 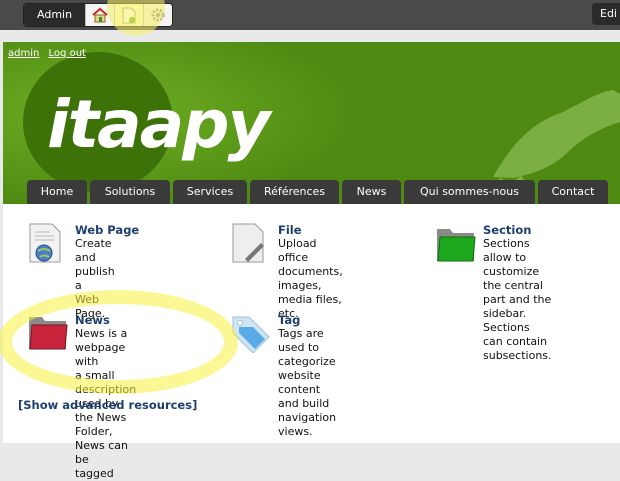 I want to click on home-icon, so click(x=100, y=15).